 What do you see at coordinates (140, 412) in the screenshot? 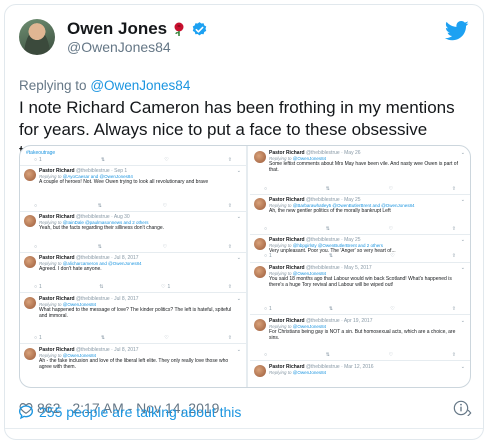
I see `conversation-count: 255 people are talking about this` at bounding box center [140, 412].